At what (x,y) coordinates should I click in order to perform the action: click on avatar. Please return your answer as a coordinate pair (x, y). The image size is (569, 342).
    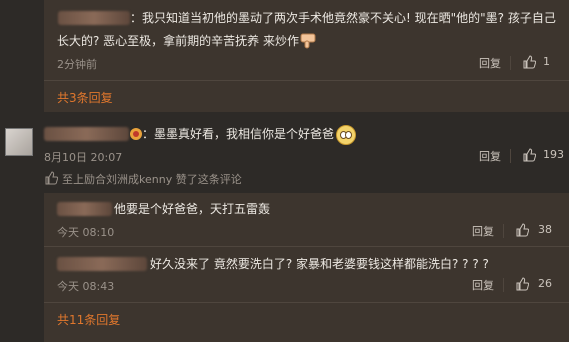
    Looking at the image, I should click on (19, 142).